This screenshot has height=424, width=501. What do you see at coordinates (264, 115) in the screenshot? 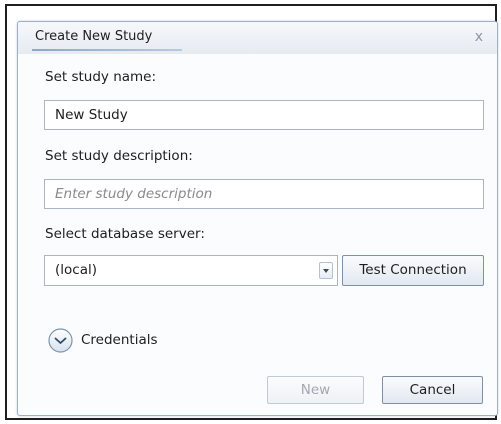
I see `study-name-input` at bounding box center [264, 115].